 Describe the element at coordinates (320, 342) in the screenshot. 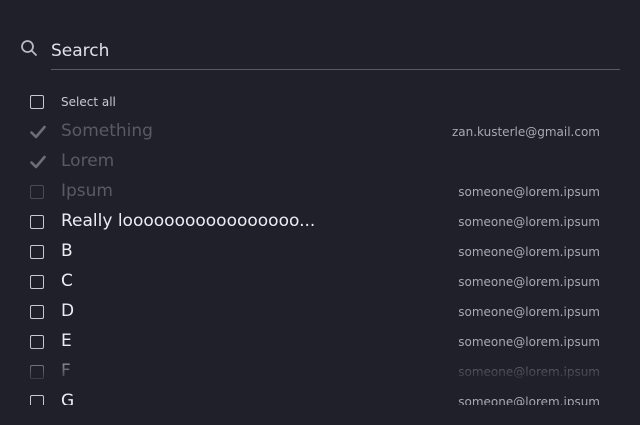

I see `list-item: Esomeone@lorem.ipsum` at that location.